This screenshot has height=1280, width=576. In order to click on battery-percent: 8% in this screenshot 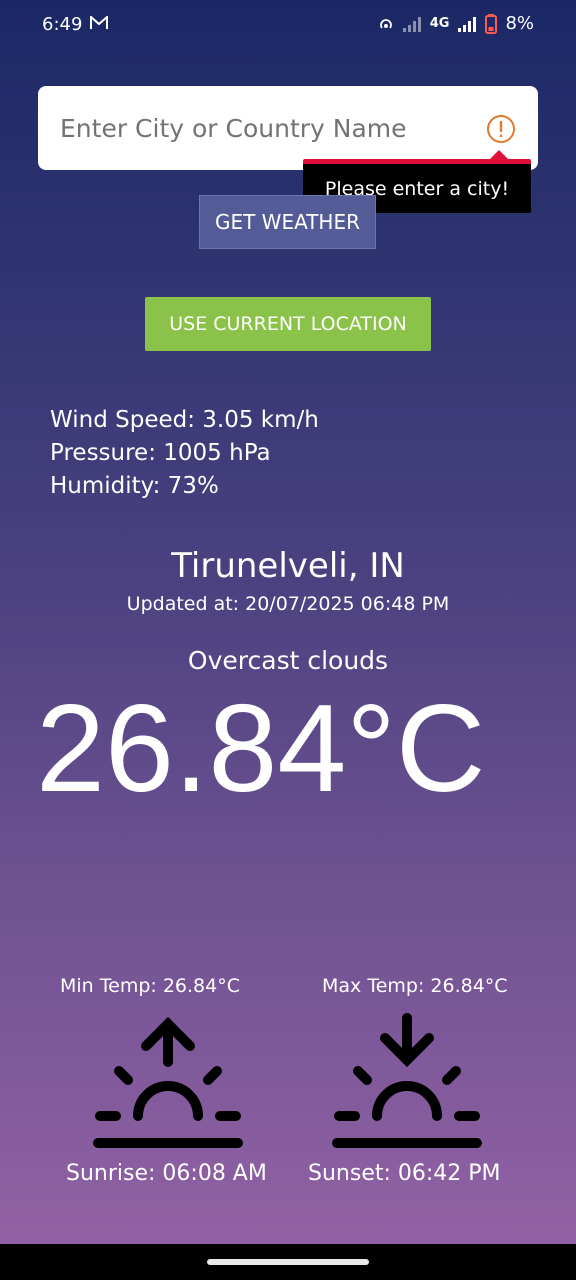, I will do `click(519, 23)`.